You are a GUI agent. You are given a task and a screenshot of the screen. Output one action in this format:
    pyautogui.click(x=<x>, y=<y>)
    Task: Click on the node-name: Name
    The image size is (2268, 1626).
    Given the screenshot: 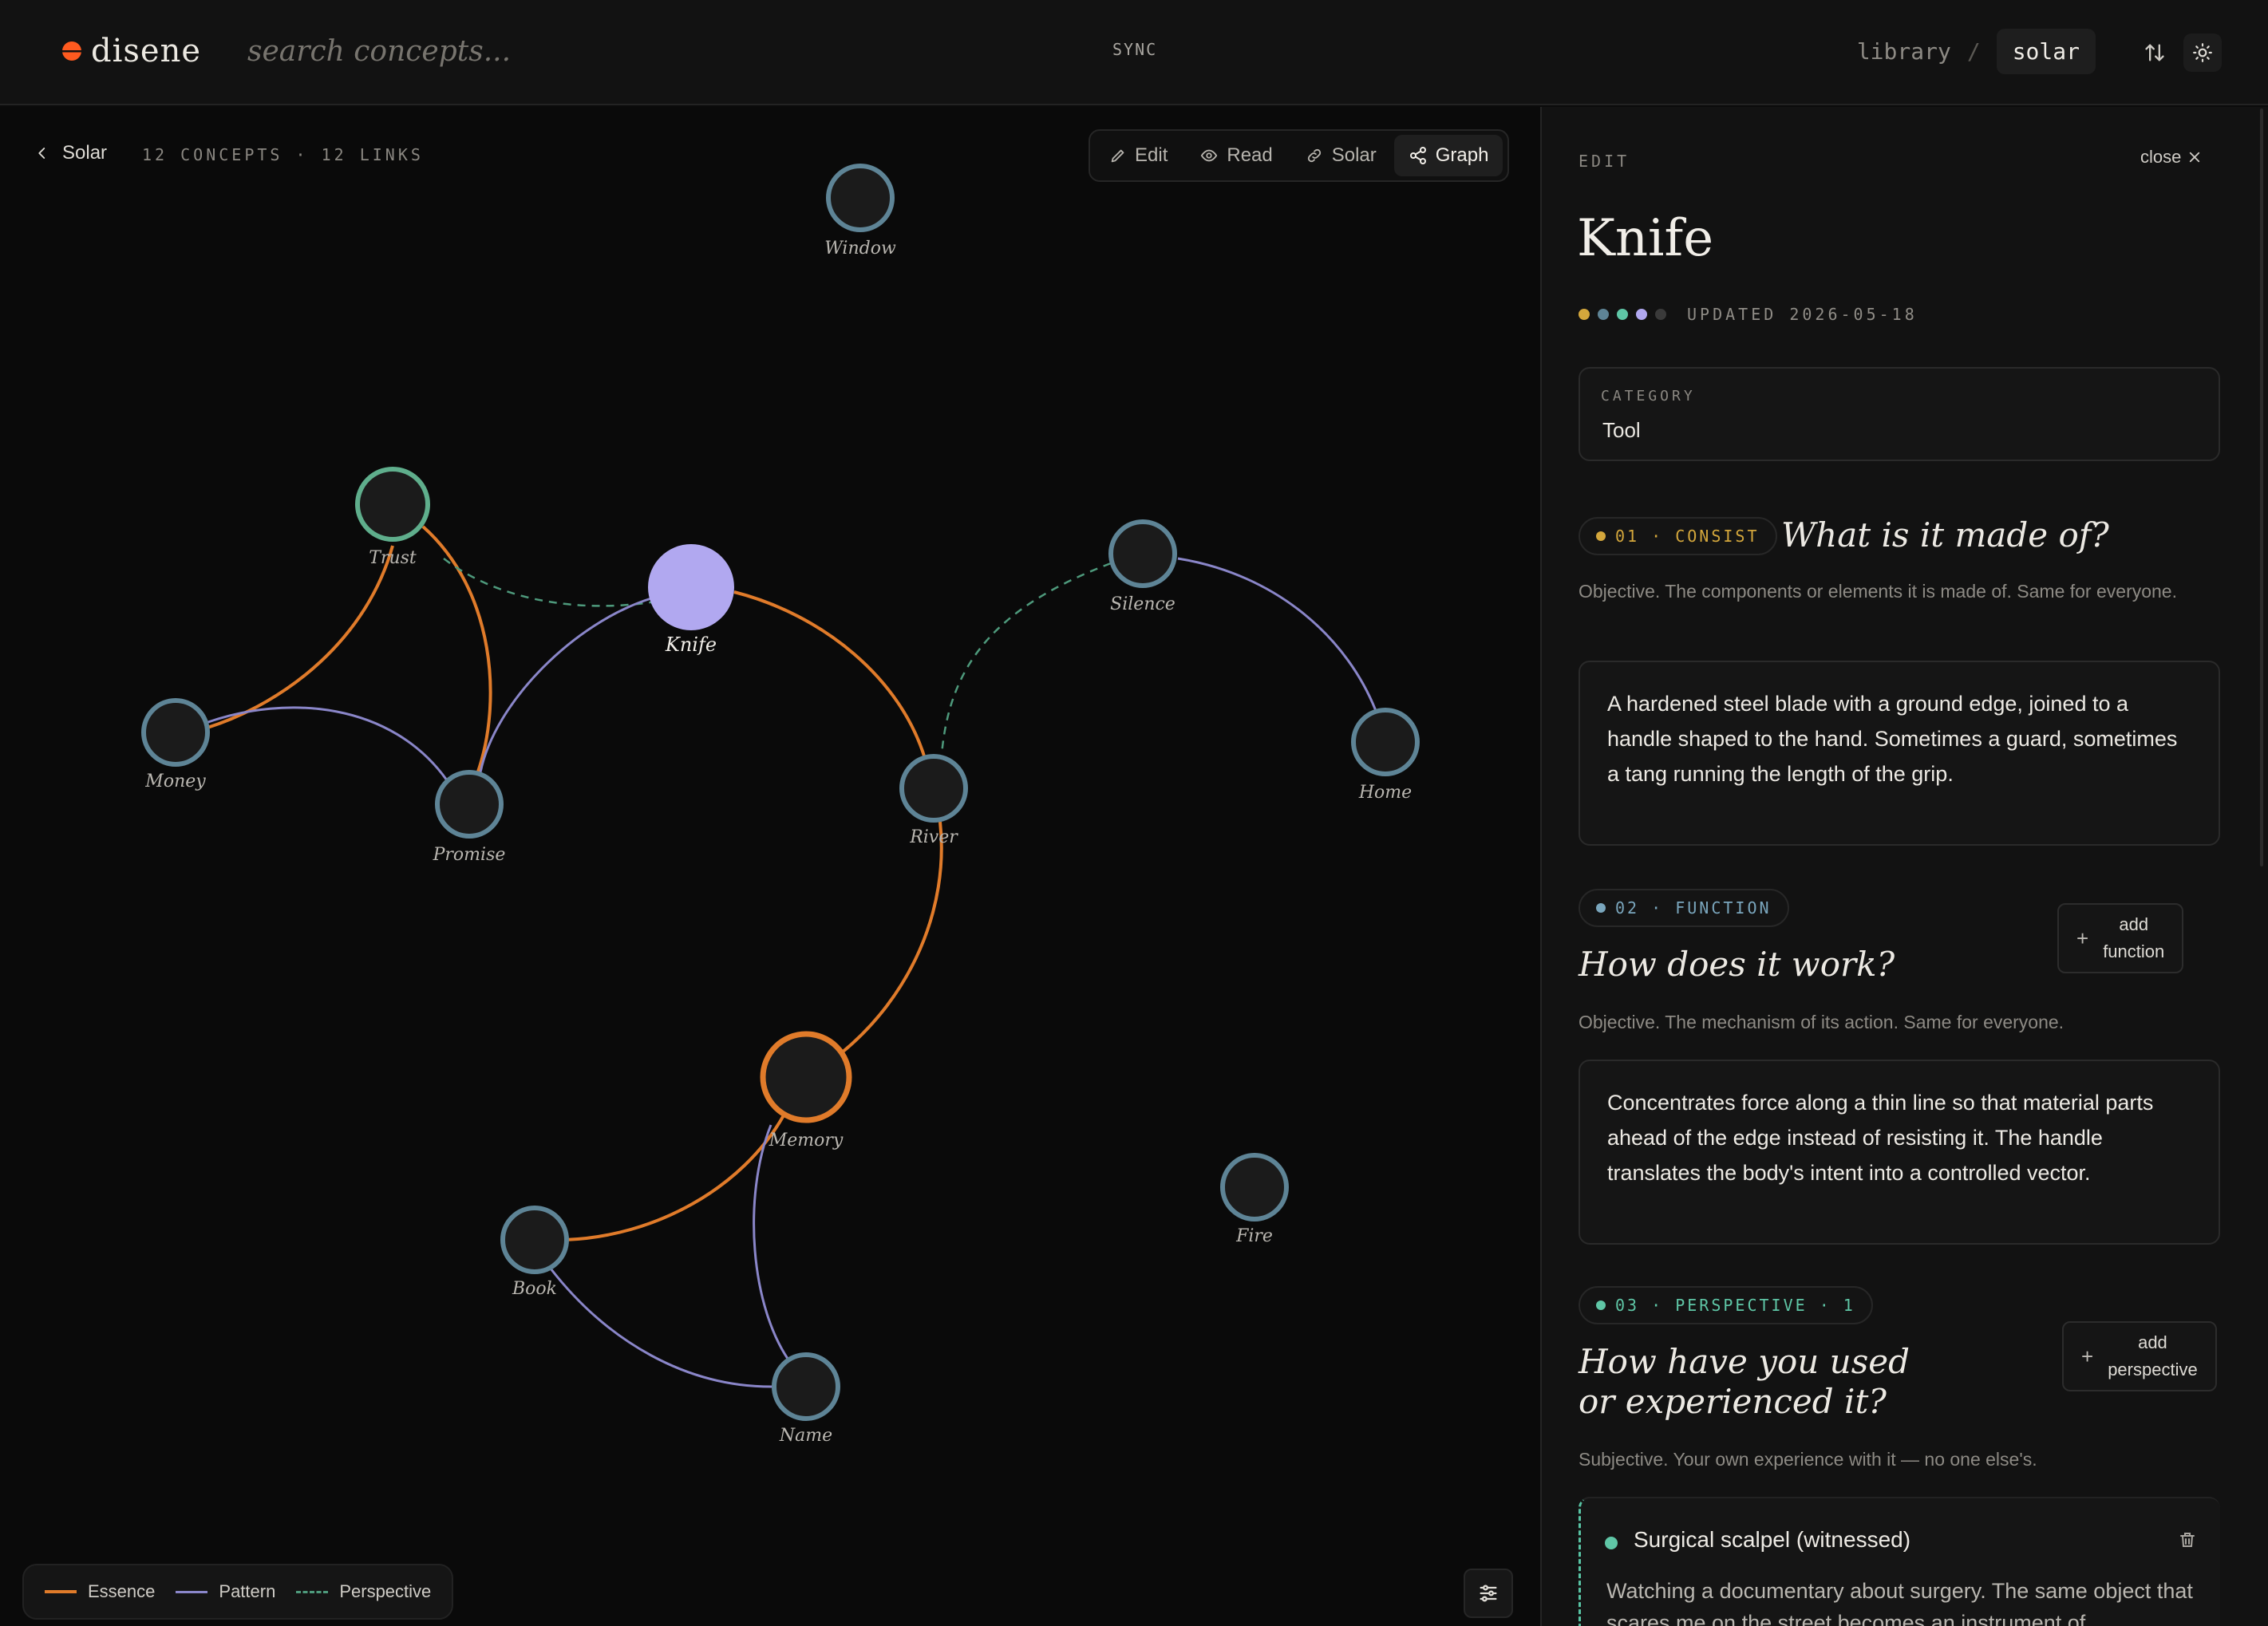 What is the action you would take?
    pyautogui.click(x=806, y=1399)
    